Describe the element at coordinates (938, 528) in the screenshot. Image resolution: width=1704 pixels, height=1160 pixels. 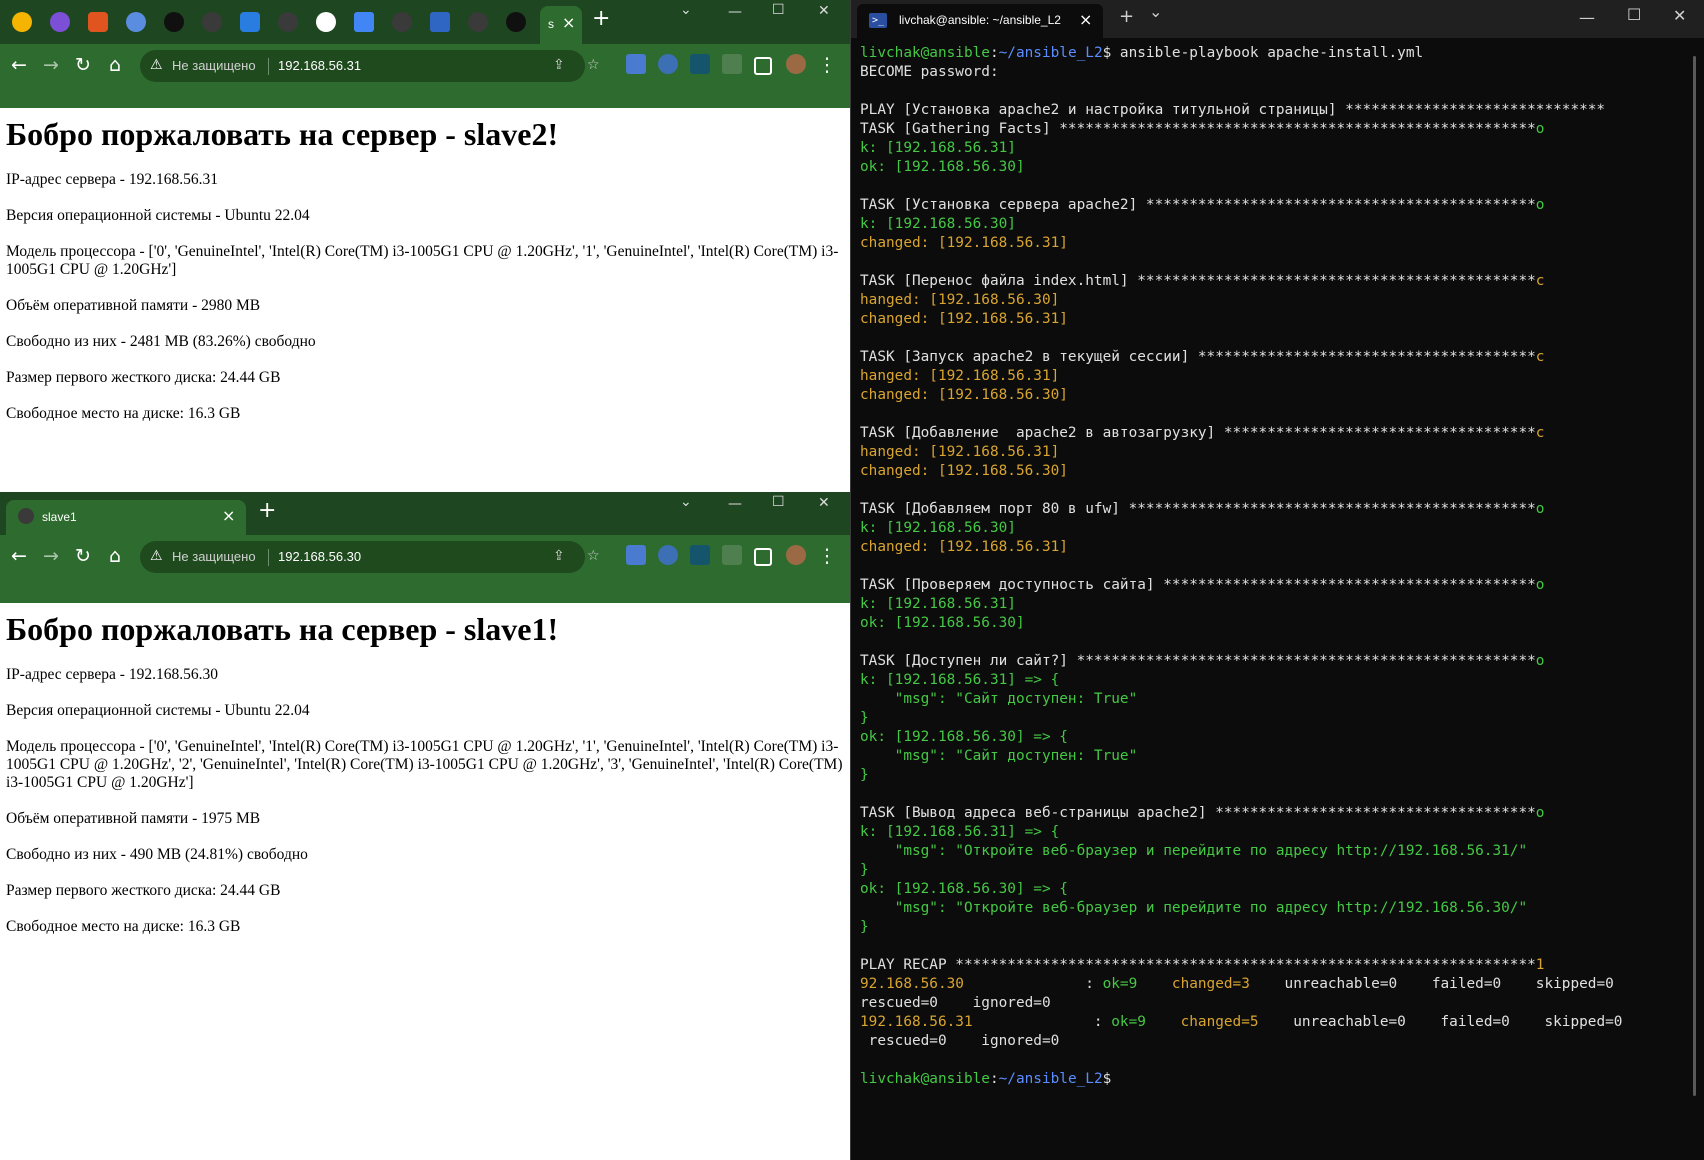
I see `terminal-text-segment: k: [192.168.56.30]` at that location.